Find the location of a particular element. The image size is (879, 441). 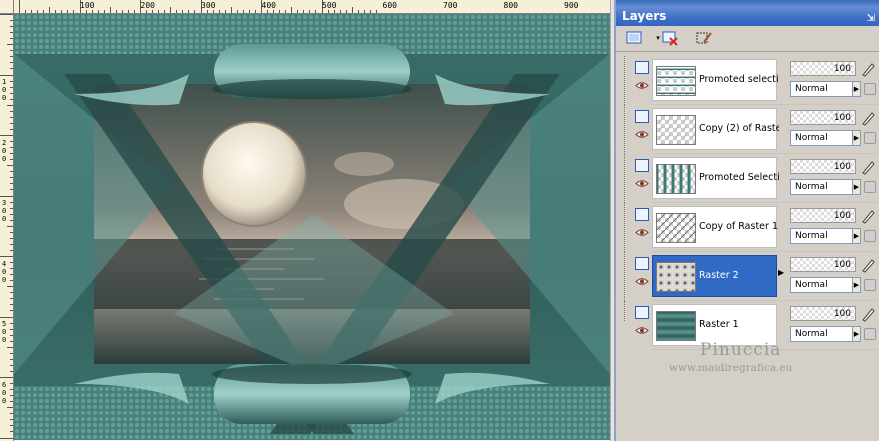

tree-line is located at coordinates (628, 80).